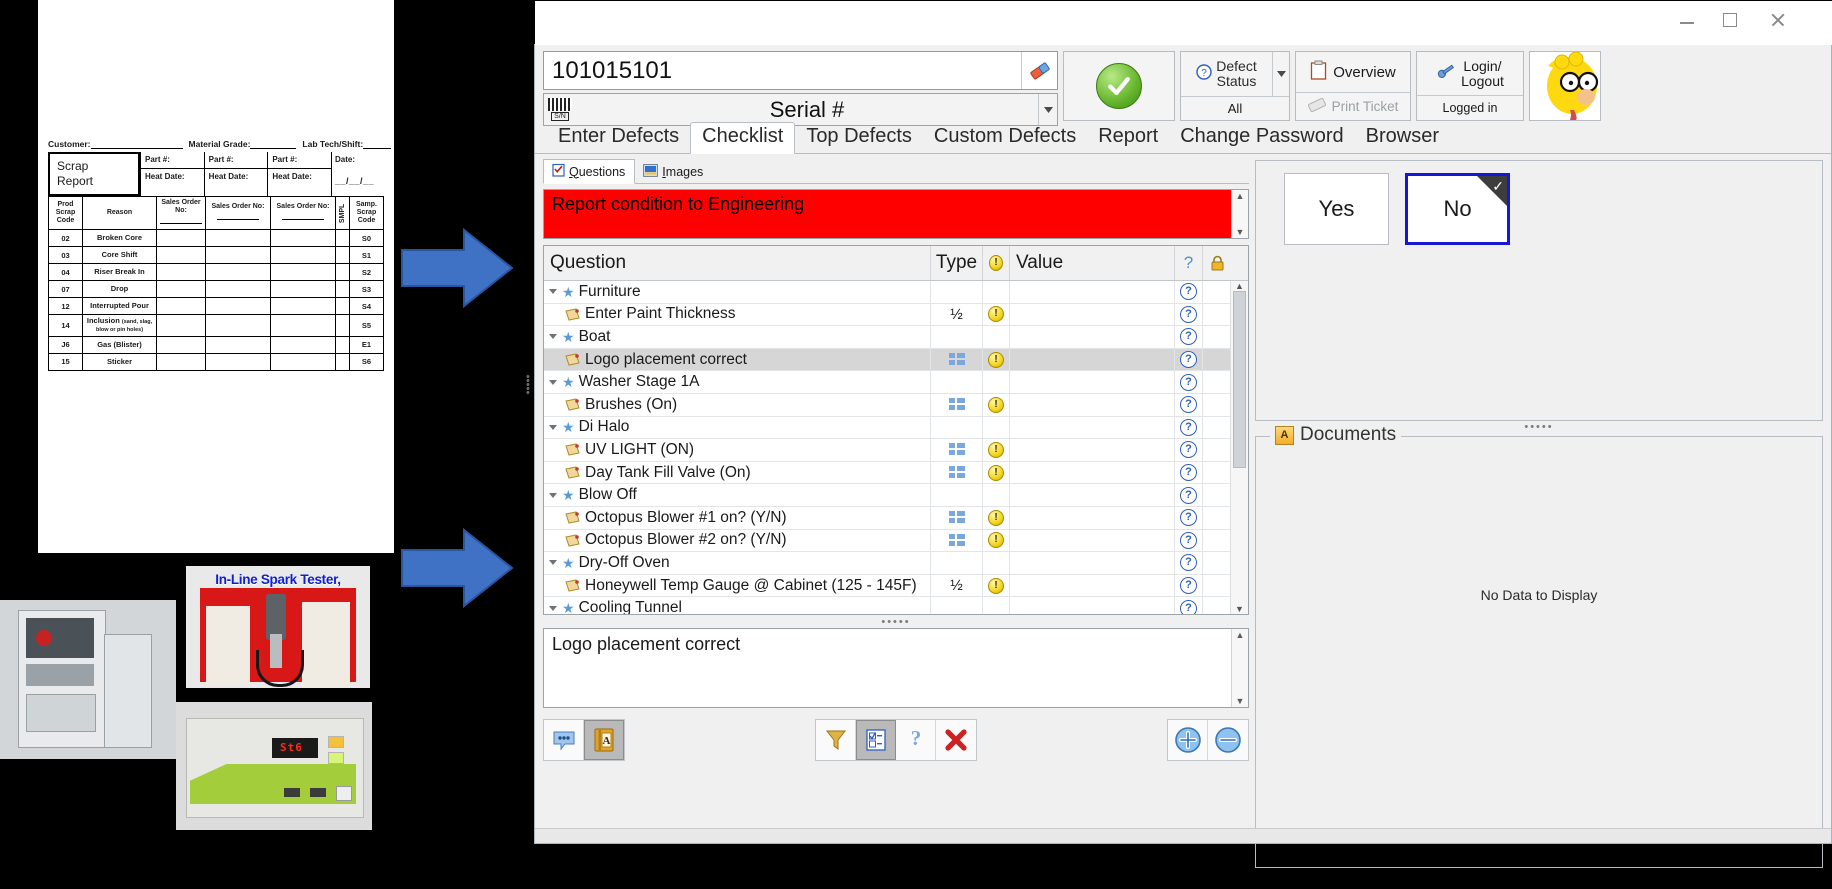 This screenshot has height=889, width=1832. I want to click on tab-checklist: Checklist, so click(743, 138).